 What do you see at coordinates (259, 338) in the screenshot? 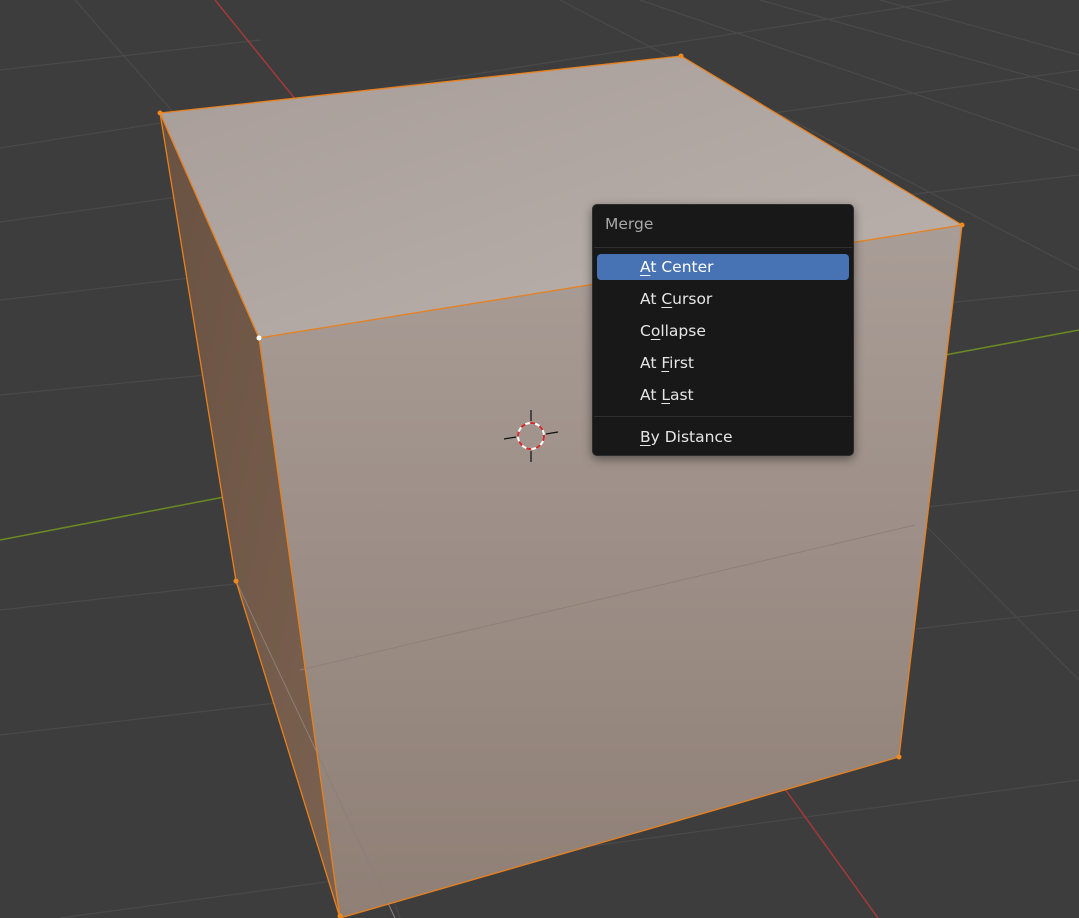
I see `active-vertex` at bounding box center [259, 338].